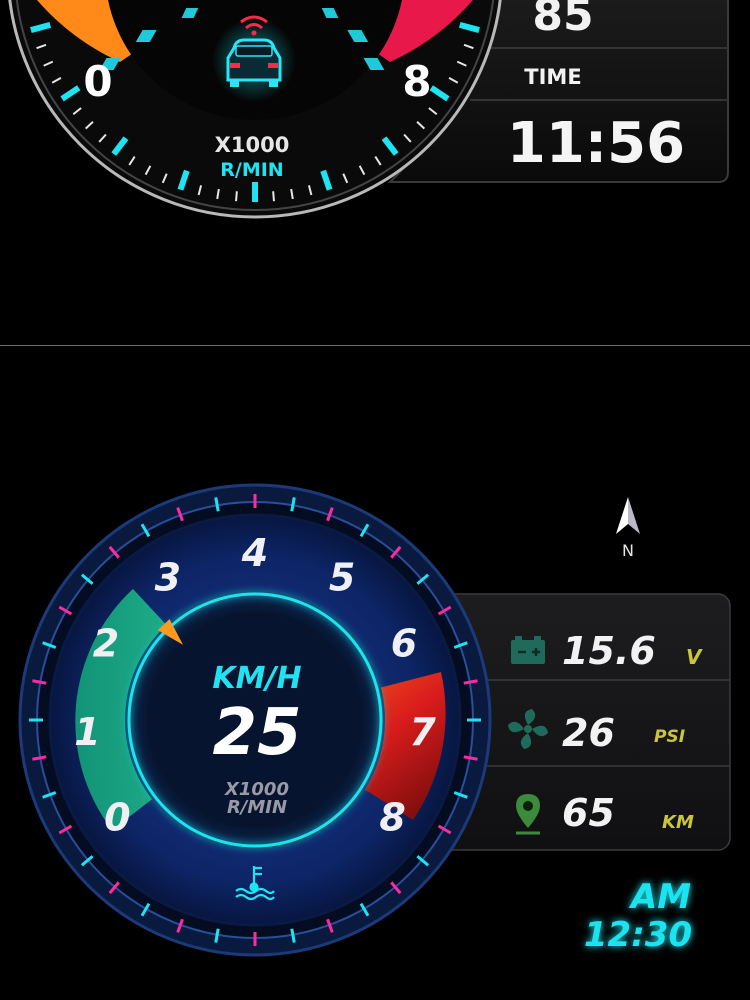  Describe the element at coordinates (342, 577) in the screenshot. I see `speed-scale-label: 5` at that location.